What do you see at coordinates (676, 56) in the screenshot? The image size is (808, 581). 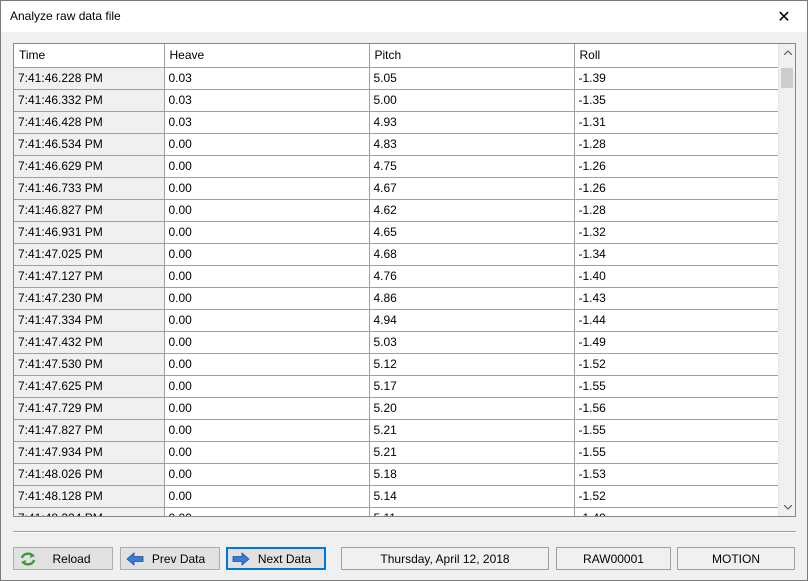 I see `column-header-roll: Roll` at bounding box center [676, 56].